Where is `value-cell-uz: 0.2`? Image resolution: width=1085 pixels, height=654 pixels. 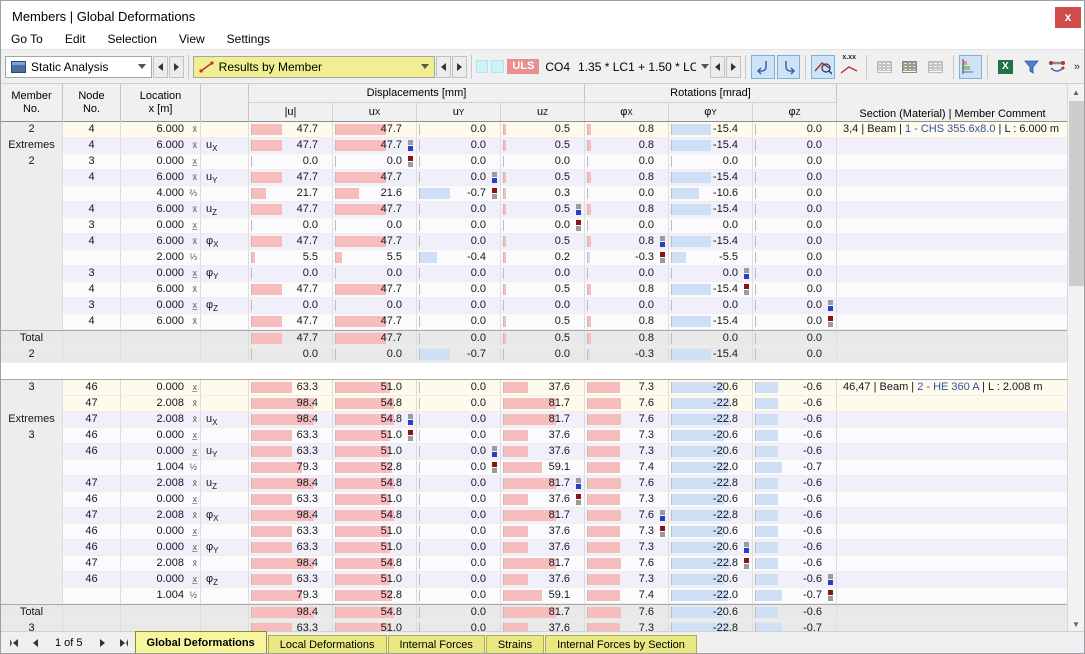
value-cell-uz: 0.2 is located at coordinates (543, 257).